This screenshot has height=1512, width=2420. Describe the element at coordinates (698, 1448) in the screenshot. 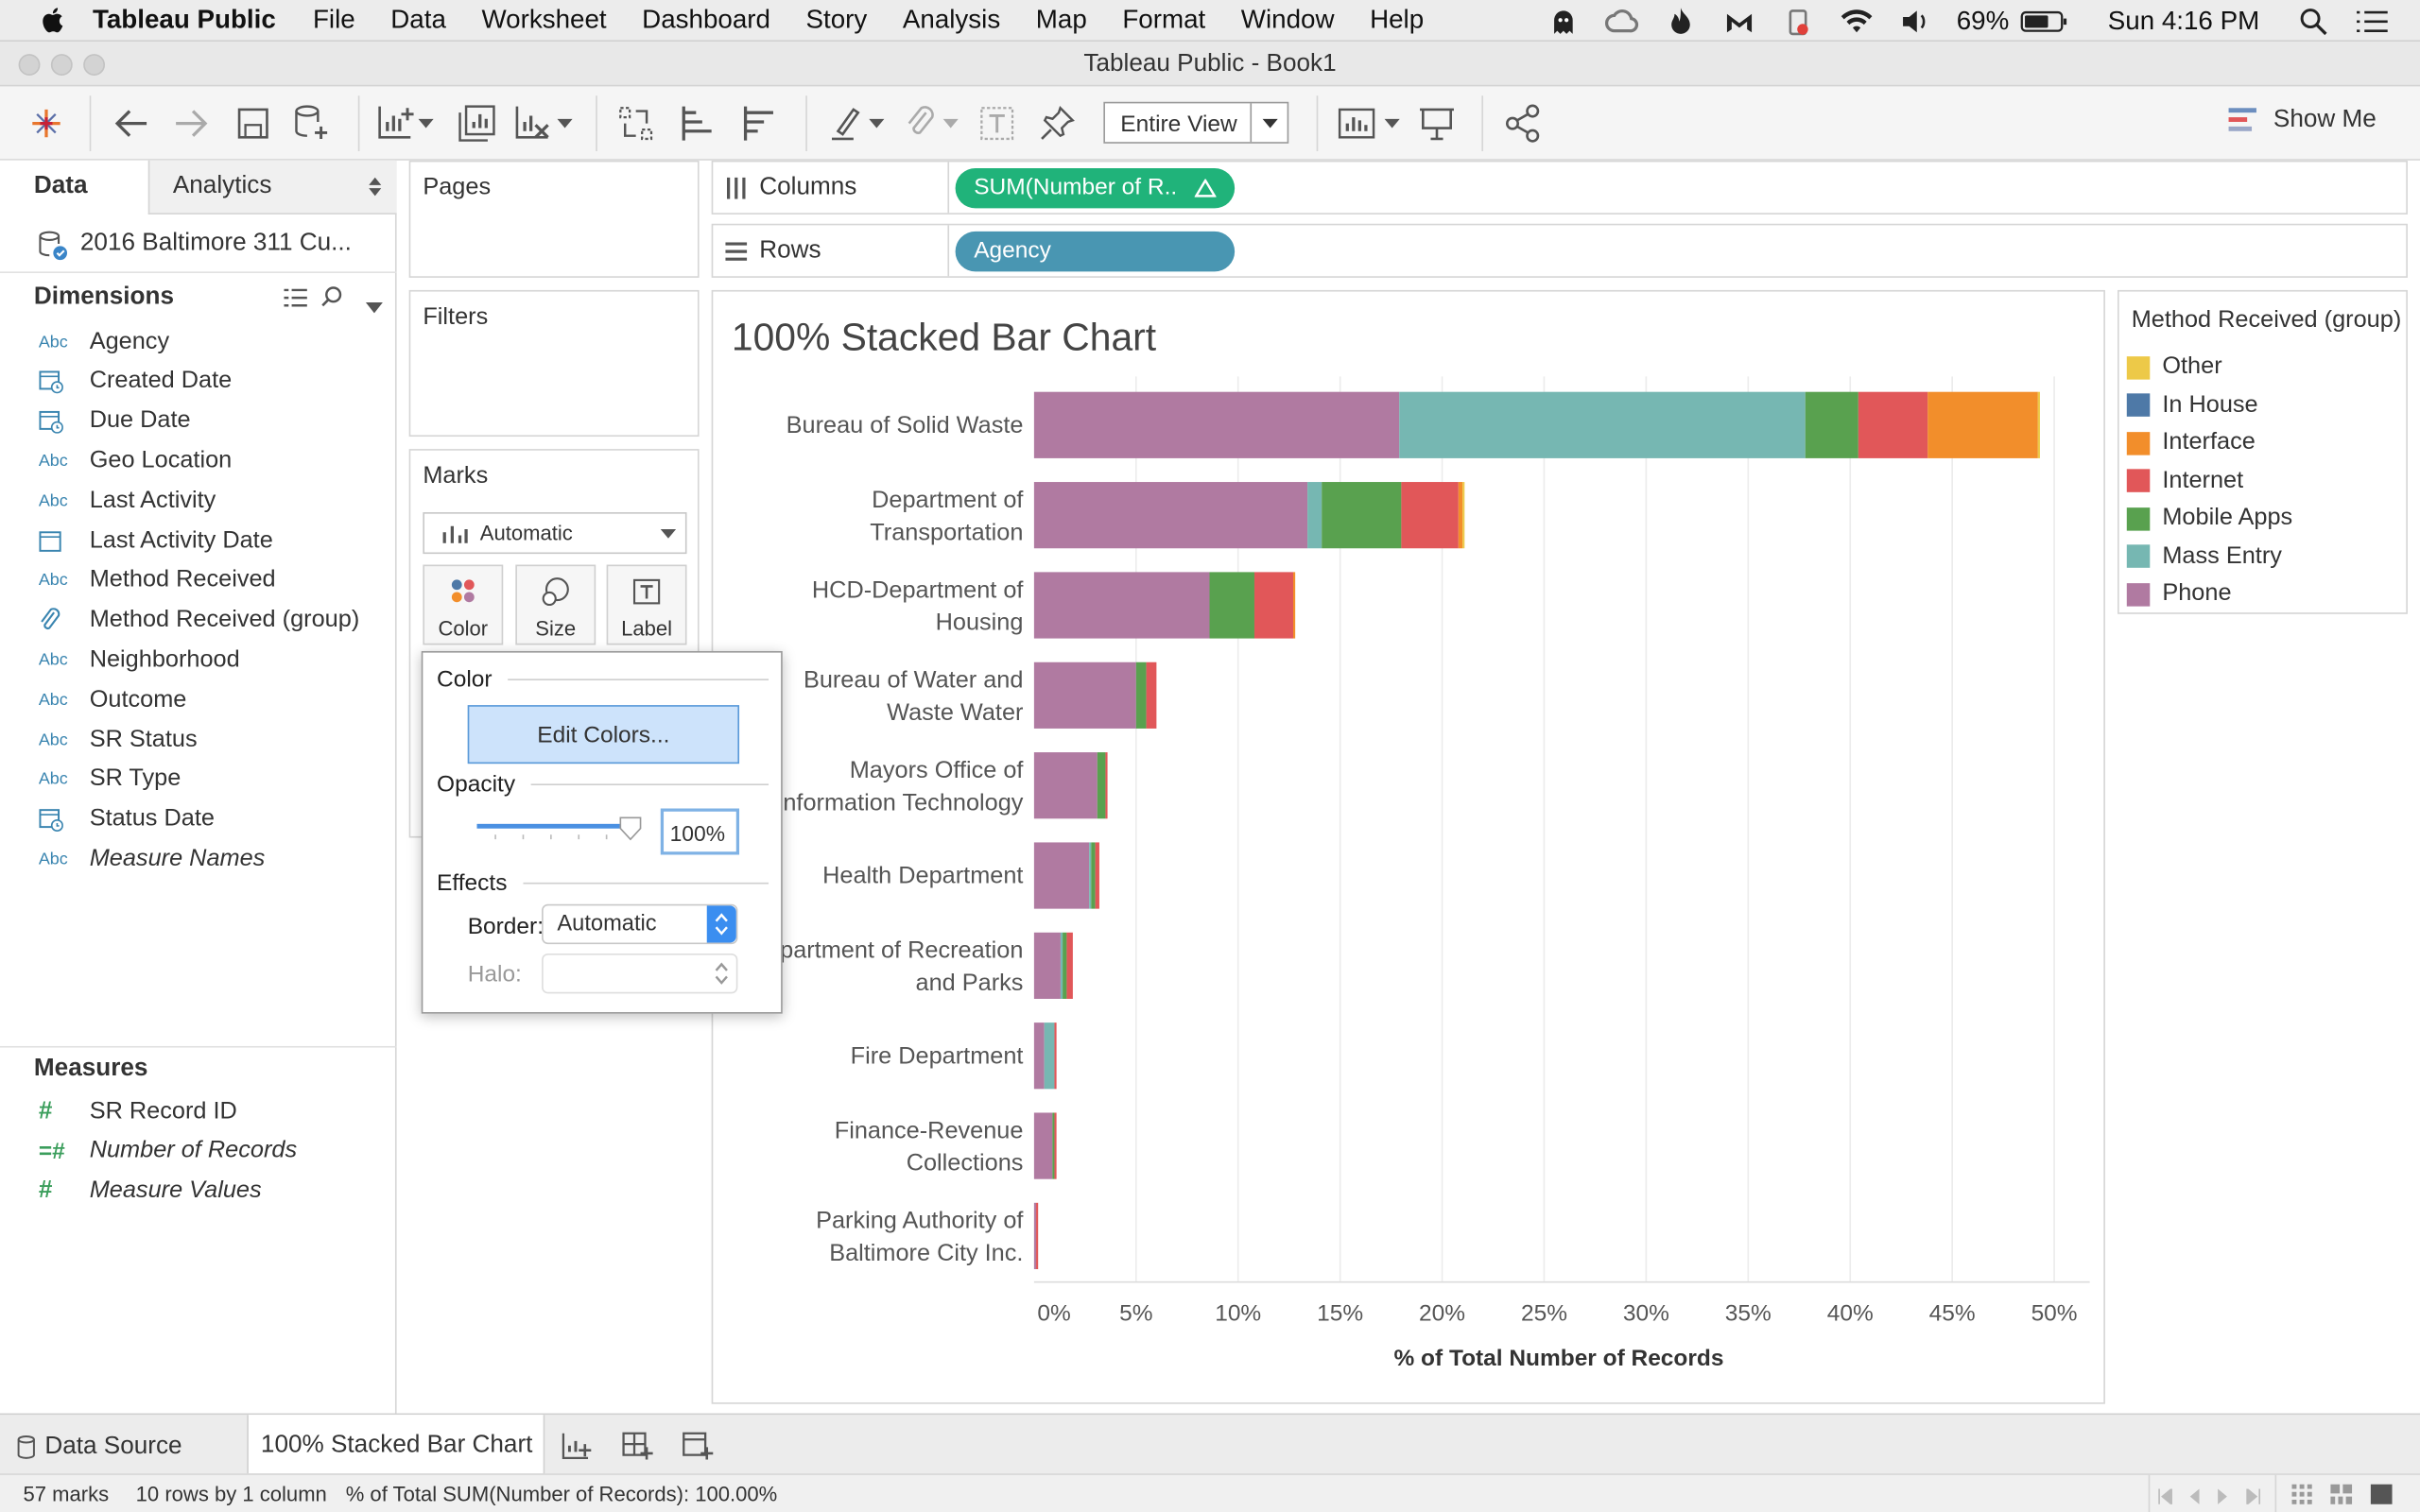

I see `new-story-tab-icon` at that location.